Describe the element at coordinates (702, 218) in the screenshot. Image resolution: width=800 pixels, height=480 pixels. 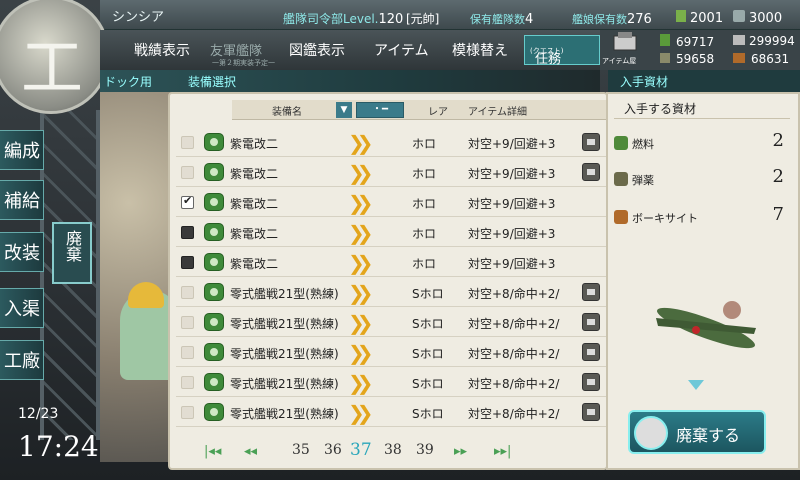
I see `gain-bauxite: ボーキサイト 7` at that location.